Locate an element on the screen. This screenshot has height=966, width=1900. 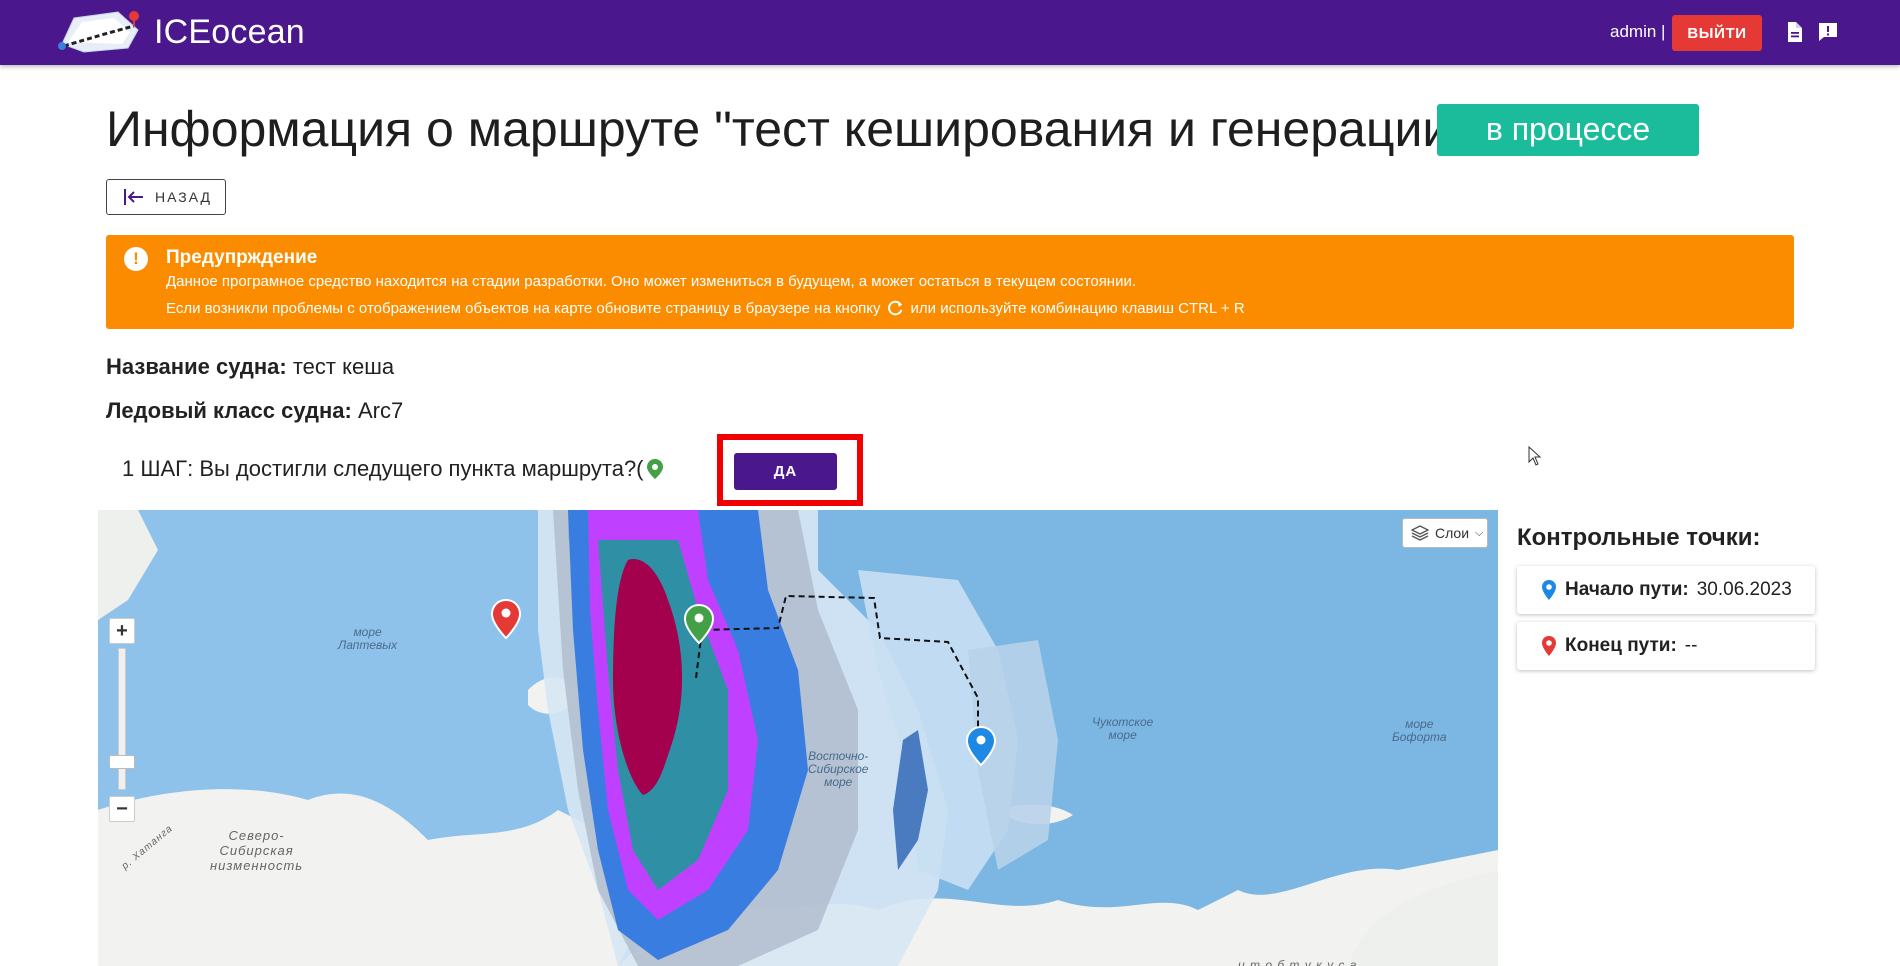
chukchi-sea-label: Чукотское море is located at coordinates (1123, 728).